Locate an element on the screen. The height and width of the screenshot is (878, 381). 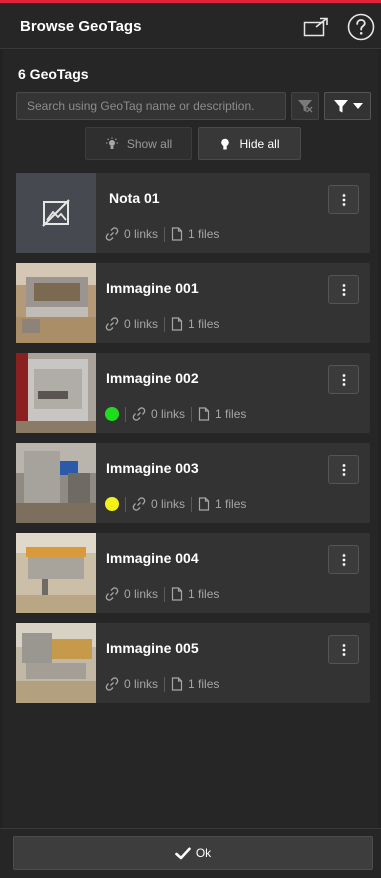
filter-clear-button is located at coordinates (305, 106).